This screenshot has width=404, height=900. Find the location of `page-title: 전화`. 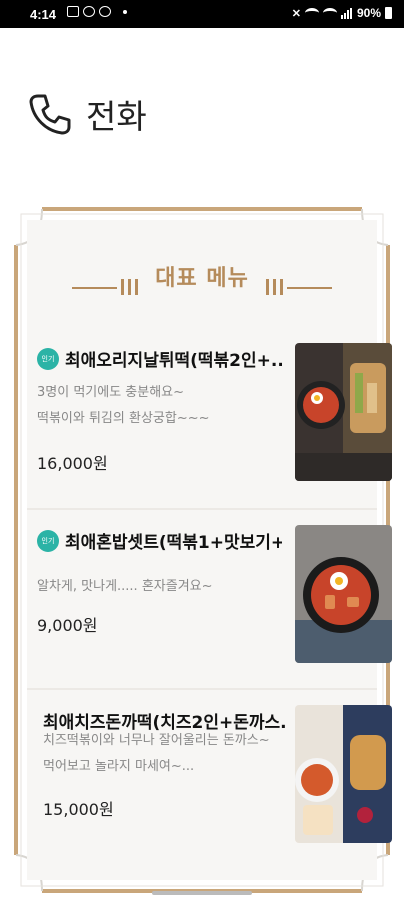

page-title: 전화 is located at coordinates (116, 116).